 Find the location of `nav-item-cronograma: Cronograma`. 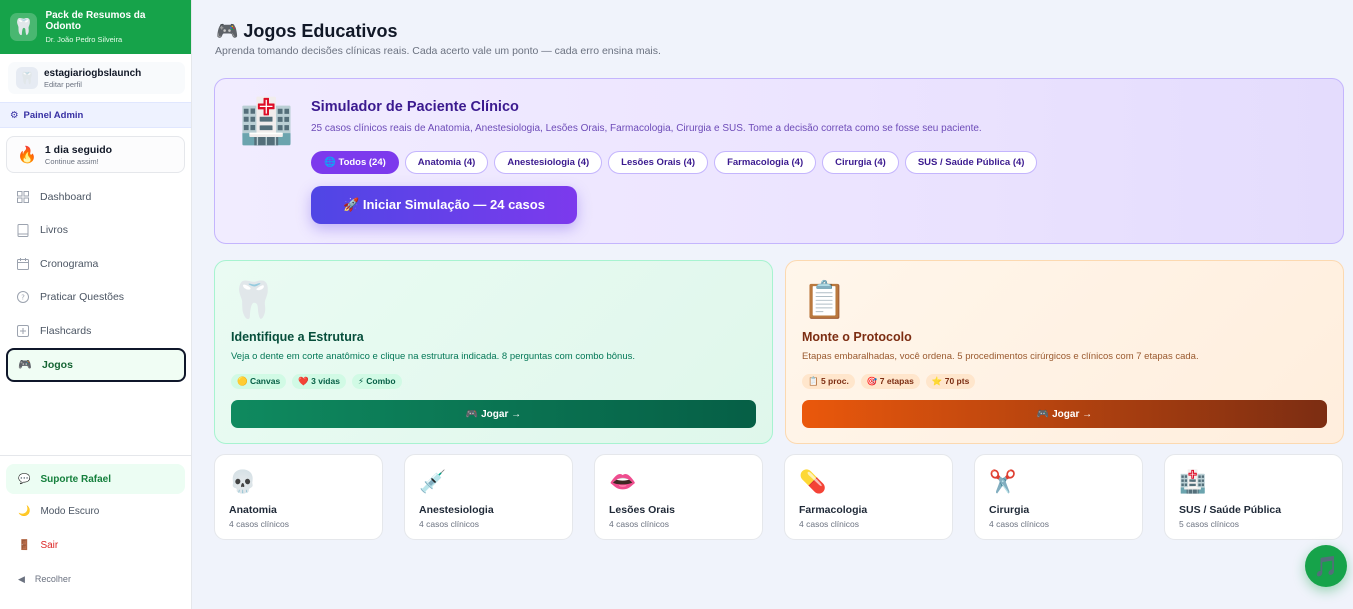

nav-item-cronograma: Cronograma is located at coordinates (96, 264).